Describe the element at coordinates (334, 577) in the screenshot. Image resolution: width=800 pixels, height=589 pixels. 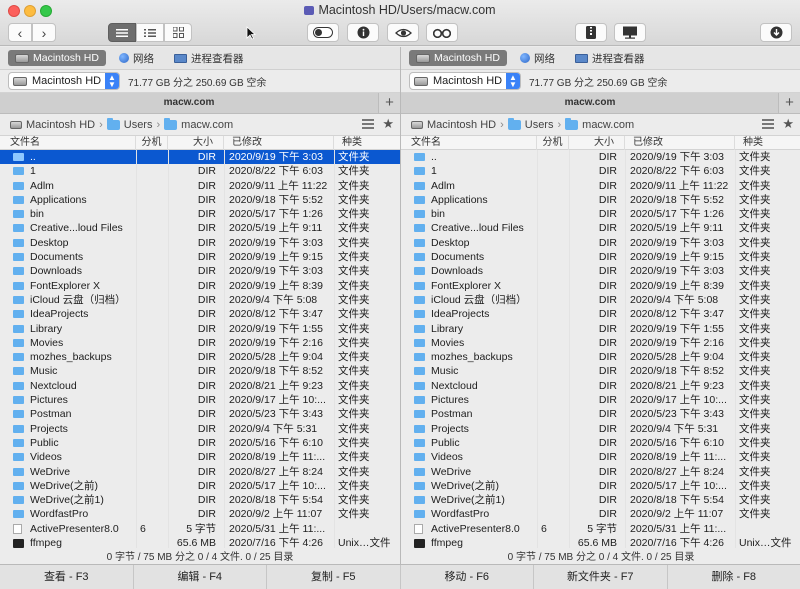
I see `copy-f5-button: 复制 - F5` at that location.